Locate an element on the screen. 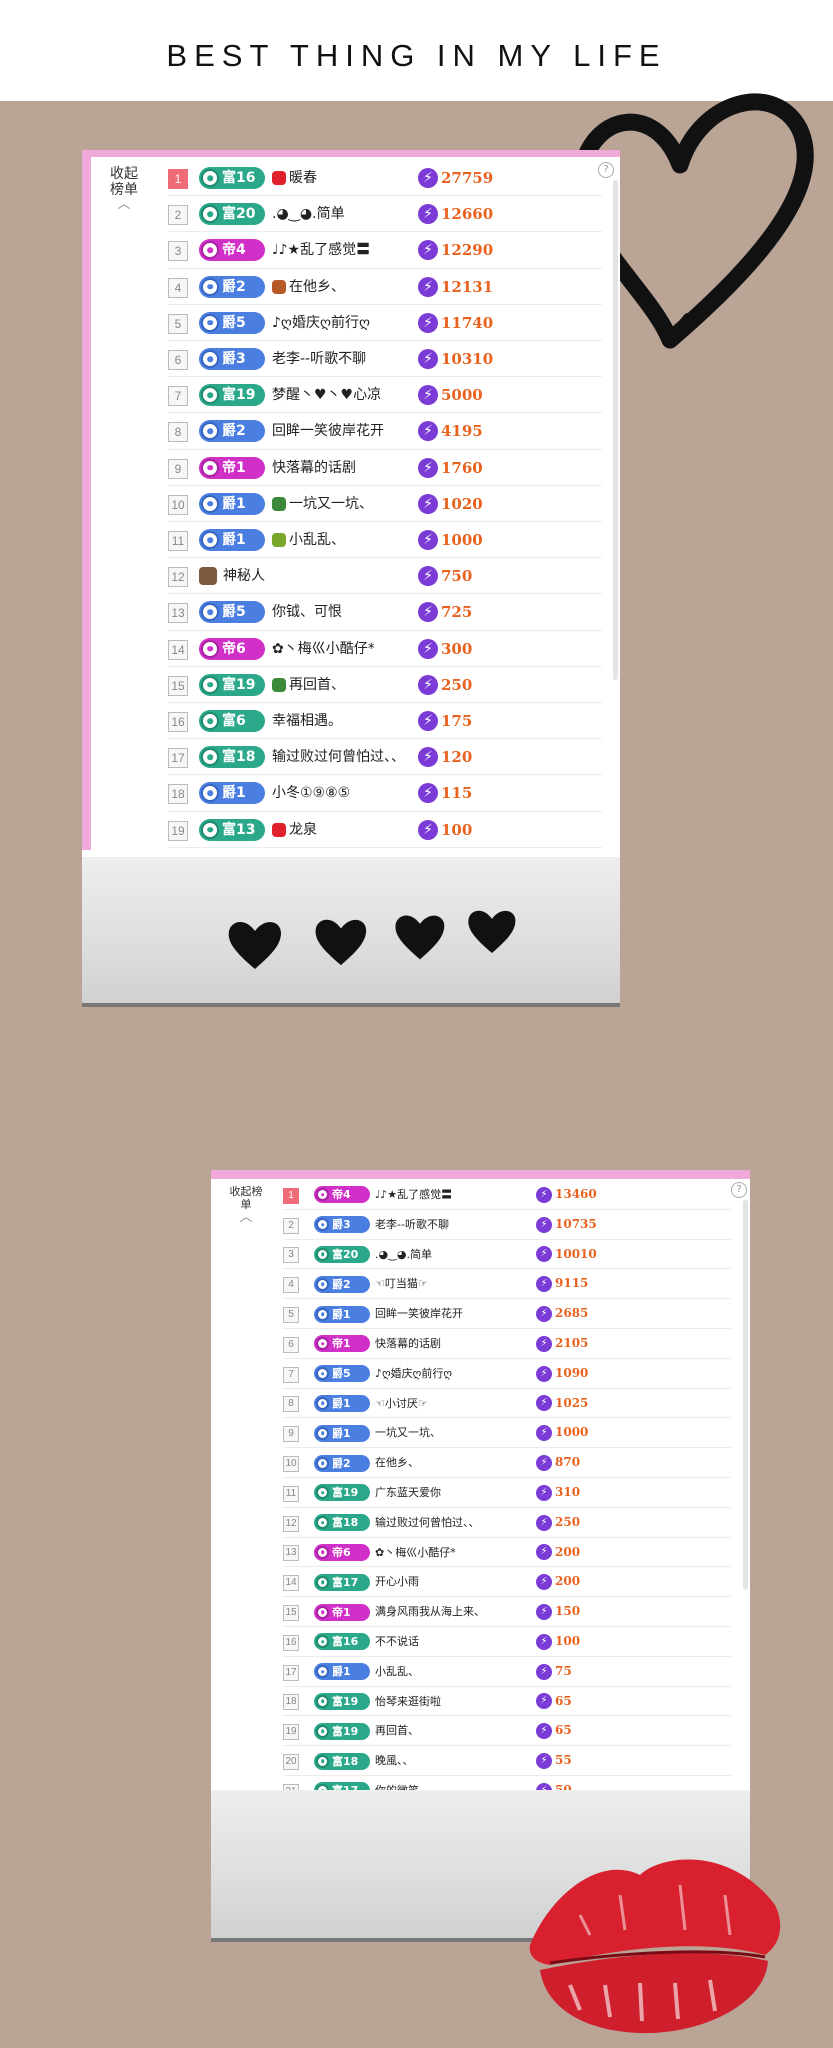 The width and height of the screenshot is (833, 2048). rank-number: 14 is located at coordinates (178, 649).